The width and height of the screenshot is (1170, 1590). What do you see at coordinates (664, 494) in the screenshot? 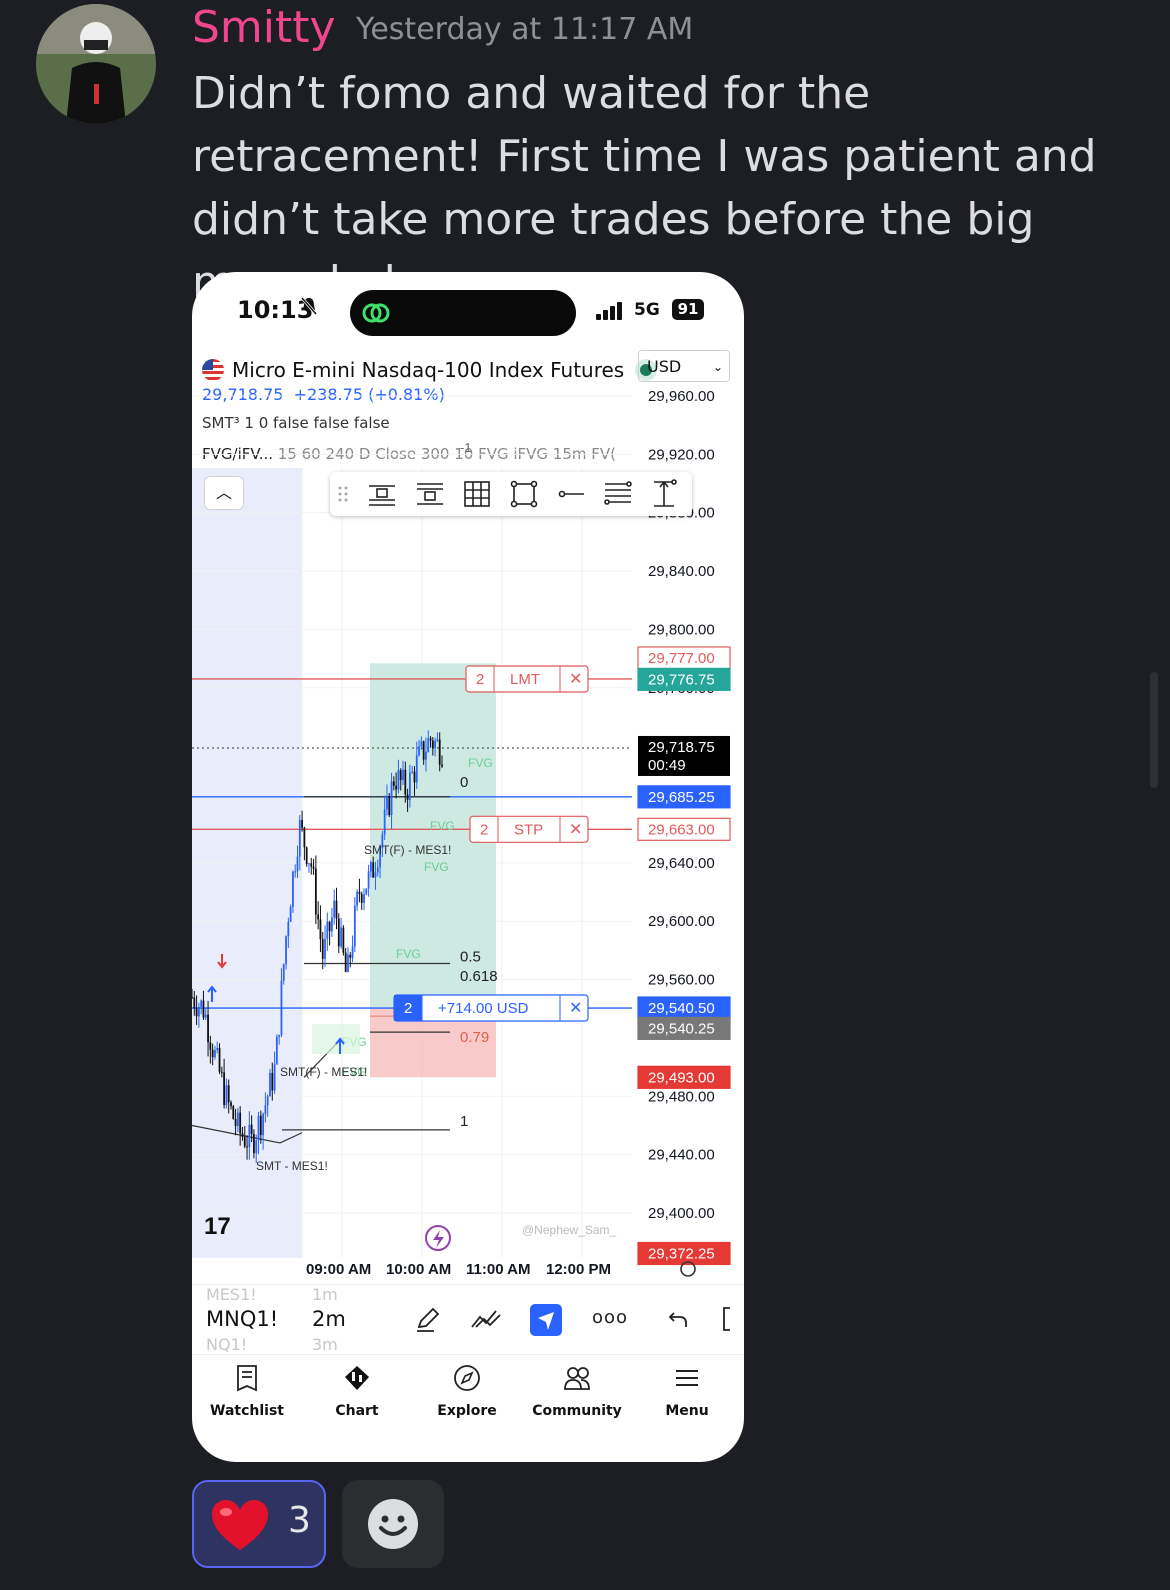
I see `price-range-icon` at bounding box center [664, 494].